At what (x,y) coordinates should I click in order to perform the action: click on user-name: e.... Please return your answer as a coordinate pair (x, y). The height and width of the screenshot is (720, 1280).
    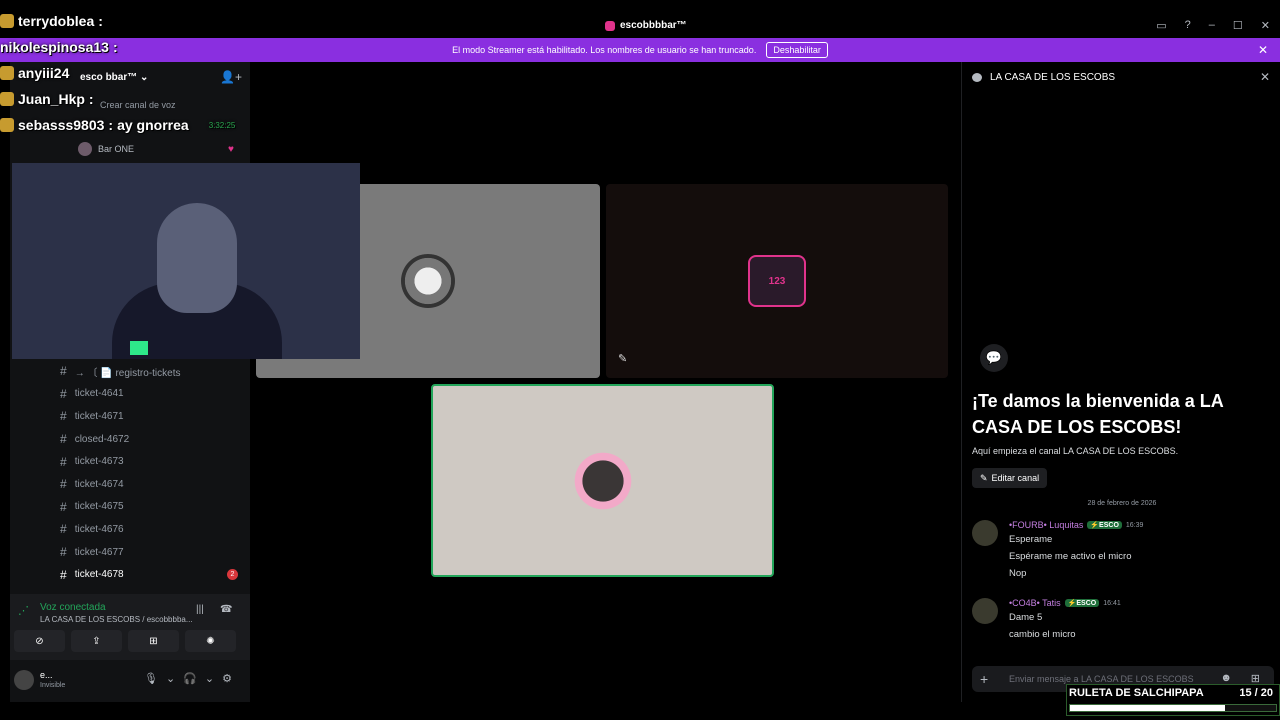
    Looking at the image, I should click on (46, 675).